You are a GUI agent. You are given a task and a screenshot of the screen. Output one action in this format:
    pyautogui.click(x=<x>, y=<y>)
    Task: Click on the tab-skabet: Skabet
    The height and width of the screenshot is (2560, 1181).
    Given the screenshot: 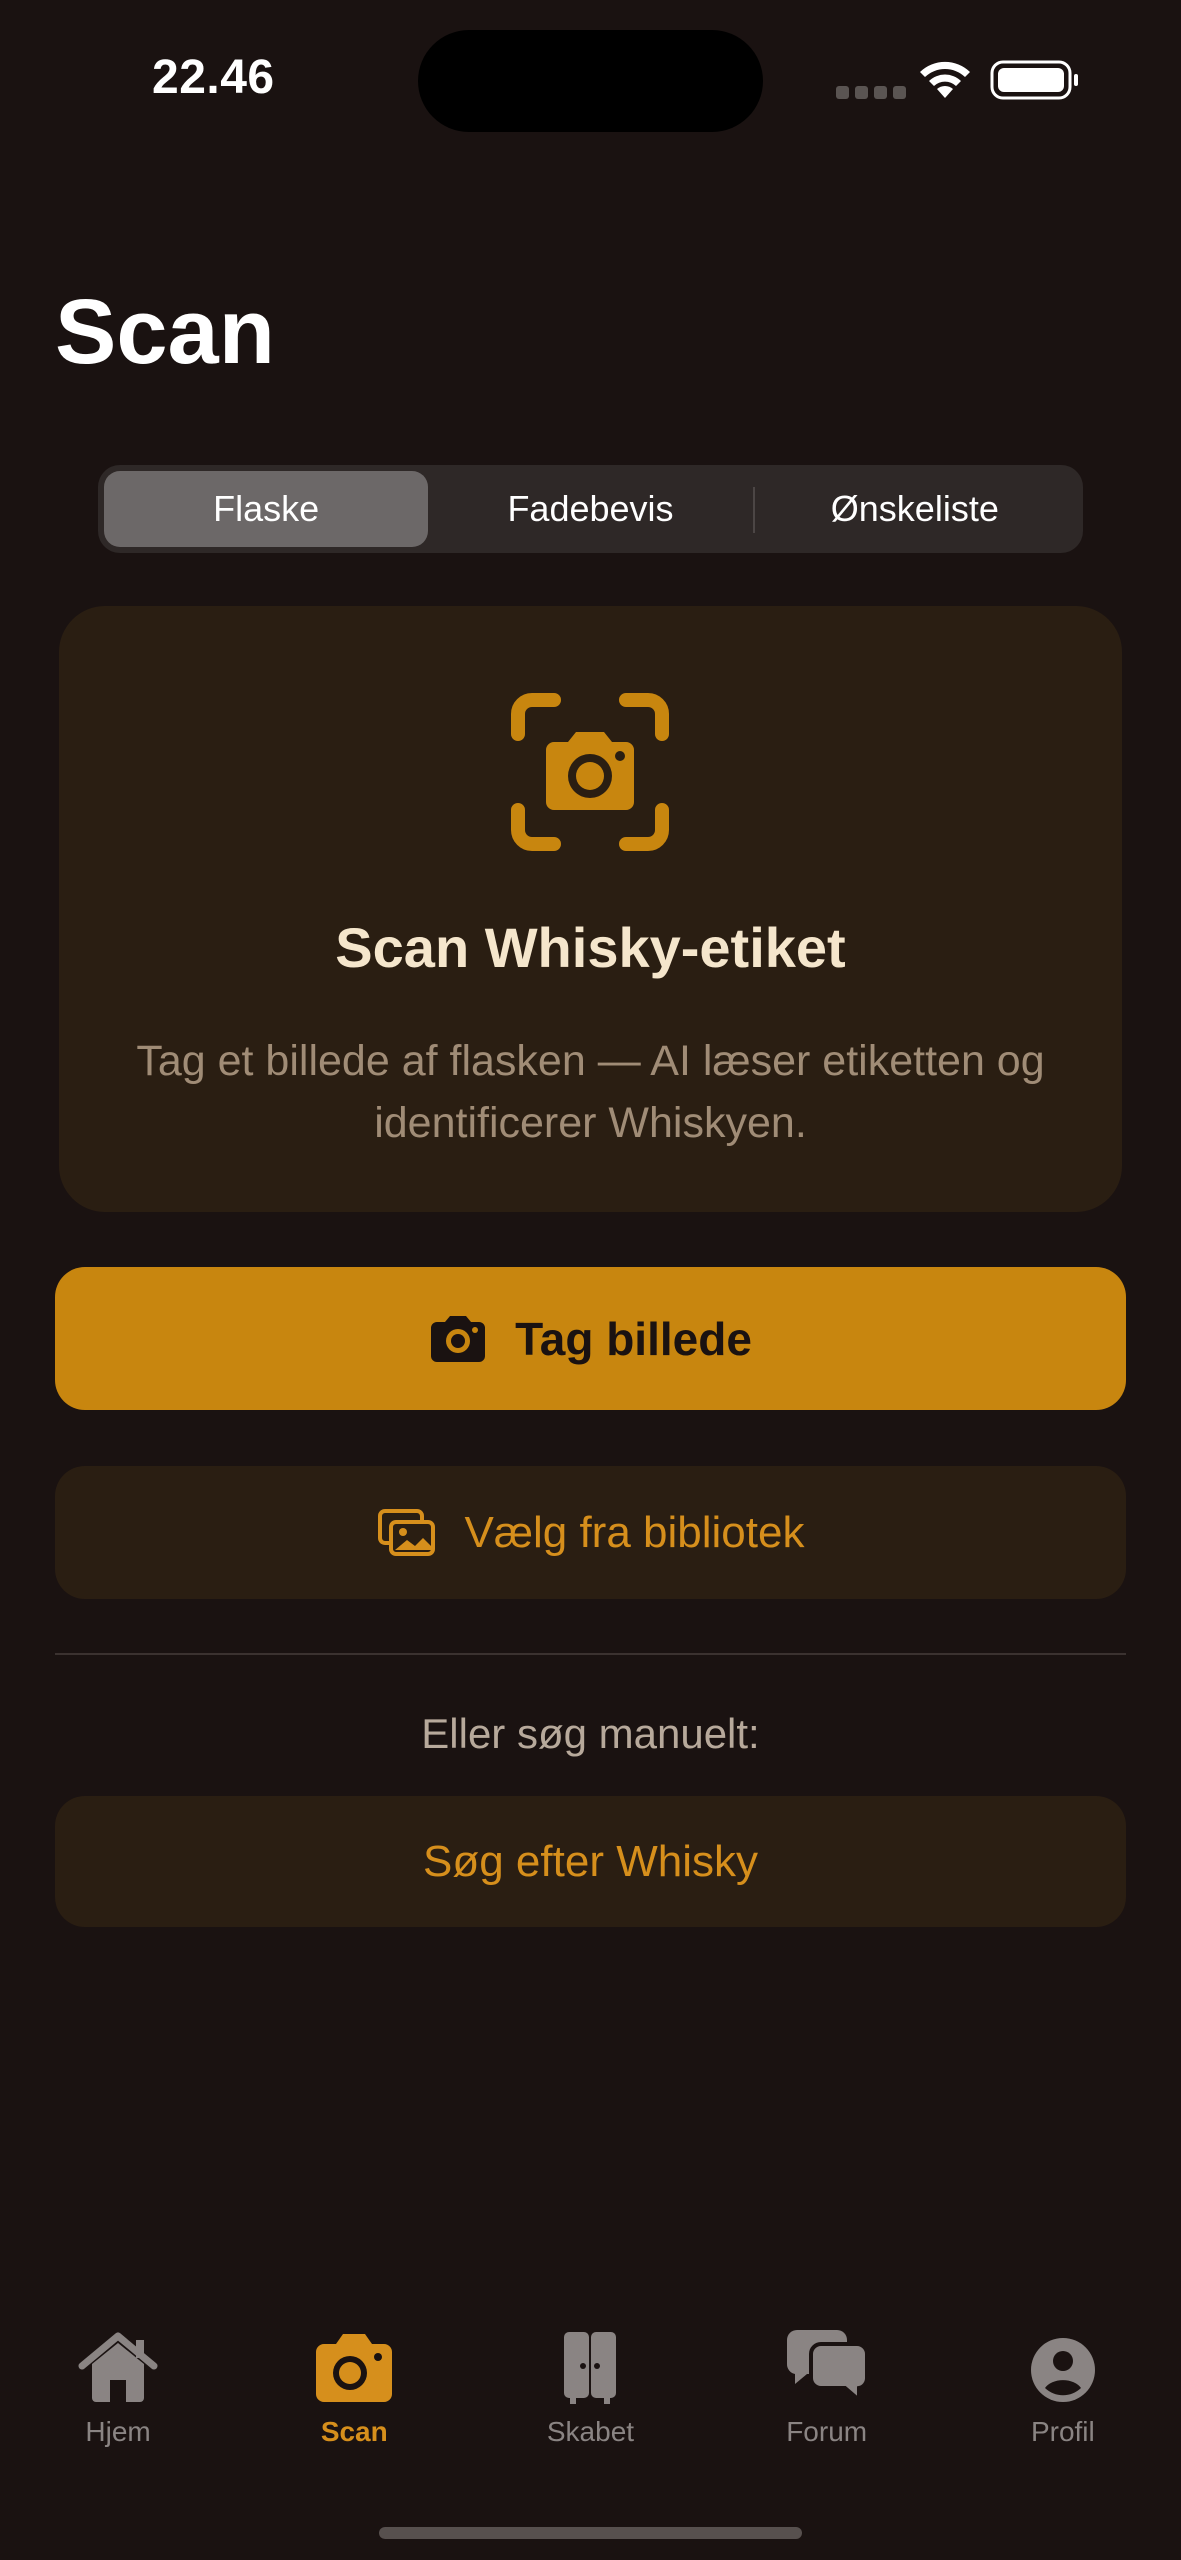 What is the action you would take?
    pyautogui.click(x=590, y=2405)
    